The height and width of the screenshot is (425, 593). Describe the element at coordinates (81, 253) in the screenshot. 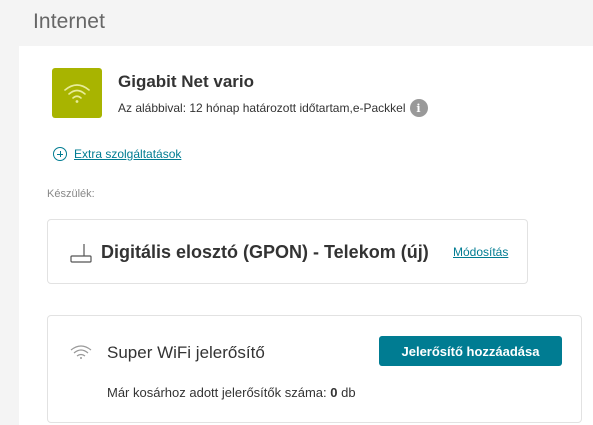

I see `router-icon` at that location.